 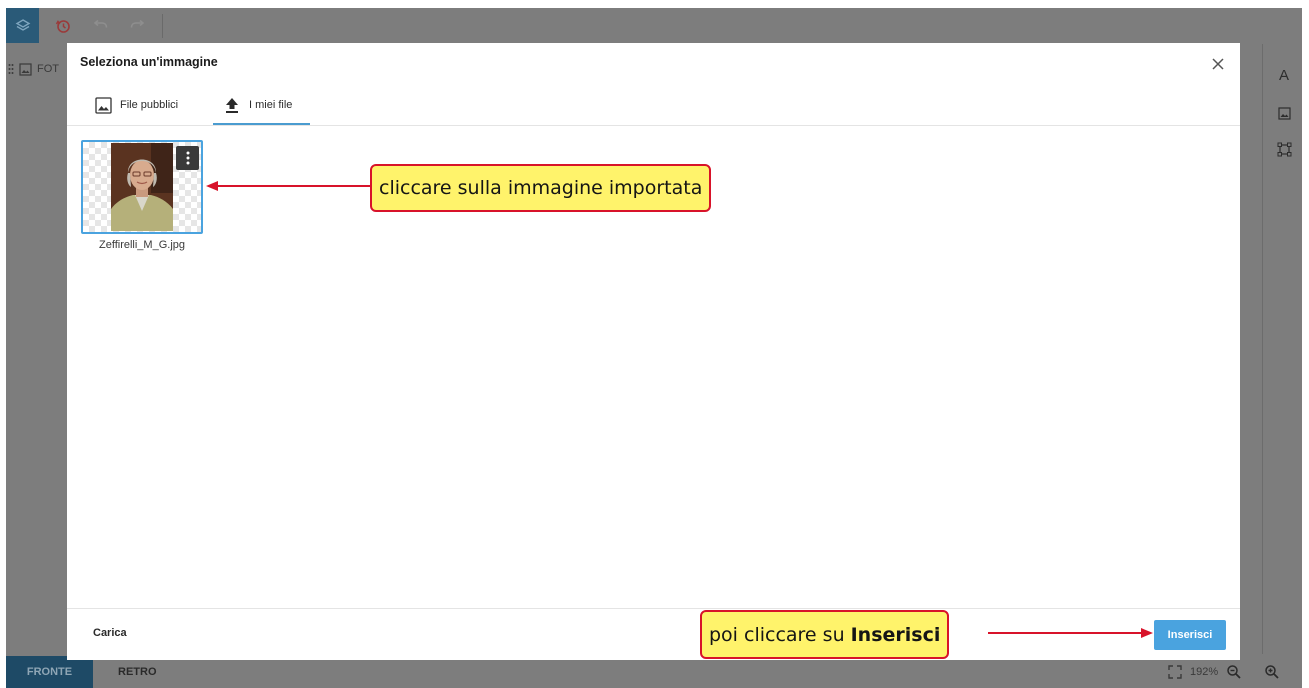 I want to click on callout-click-image: cliccare sulla immagine importata, so click(x=541, y=188).